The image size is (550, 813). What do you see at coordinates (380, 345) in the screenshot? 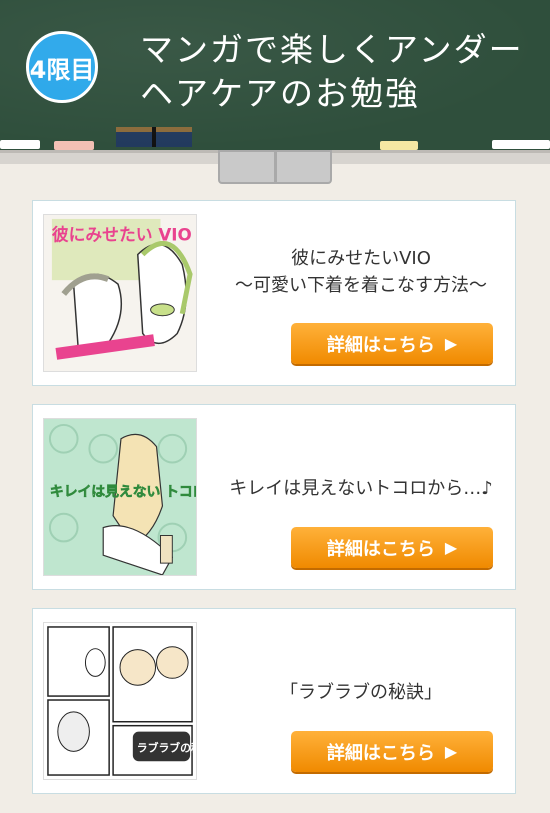
I see `details-button-1-label: 詳細はこちら` at bounding box center [380, 345].